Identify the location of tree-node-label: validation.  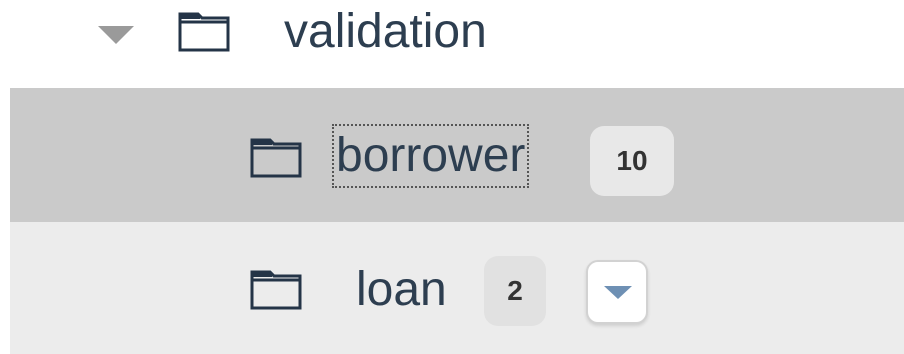
(385, 31).